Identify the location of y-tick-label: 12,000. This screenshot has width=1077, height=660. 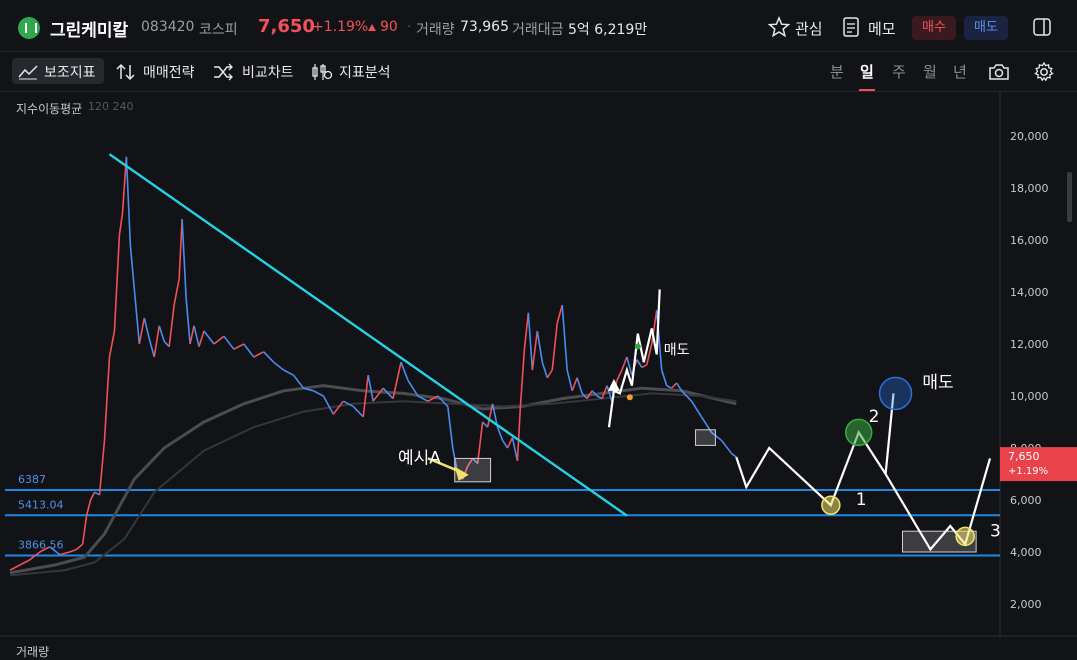
(1029, 344).